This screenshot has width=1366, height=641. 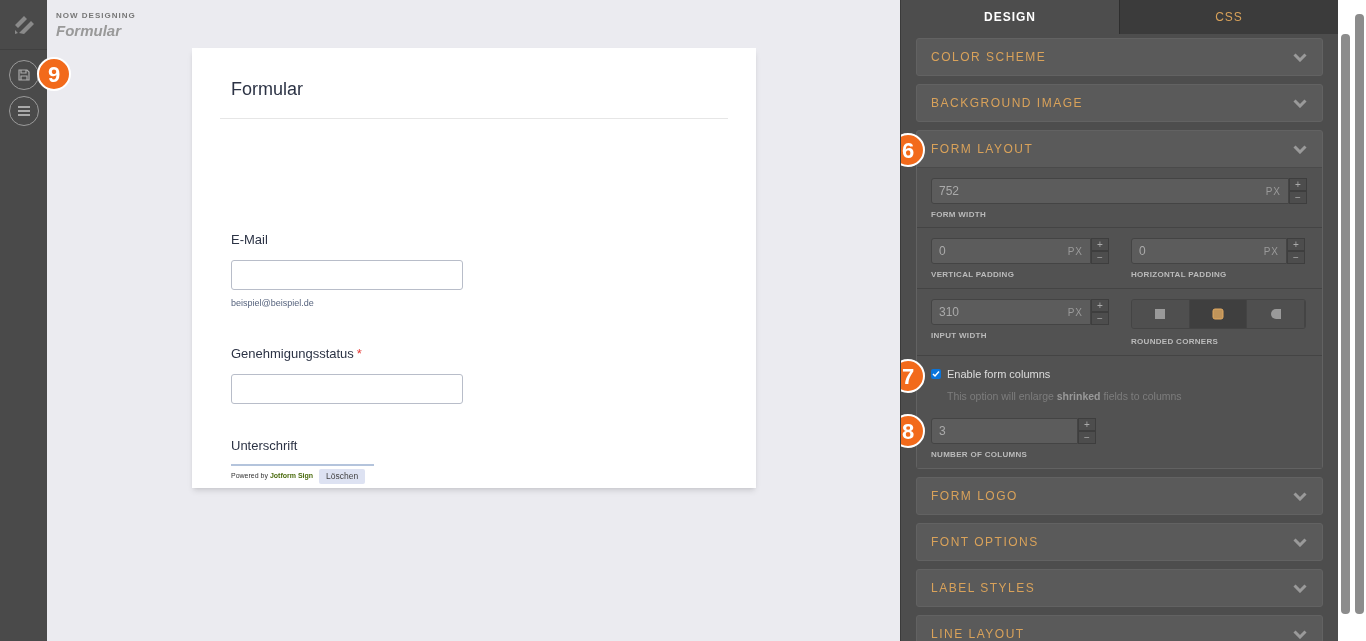 I want to click on step-badge: 7, so click(x=913, y=376).